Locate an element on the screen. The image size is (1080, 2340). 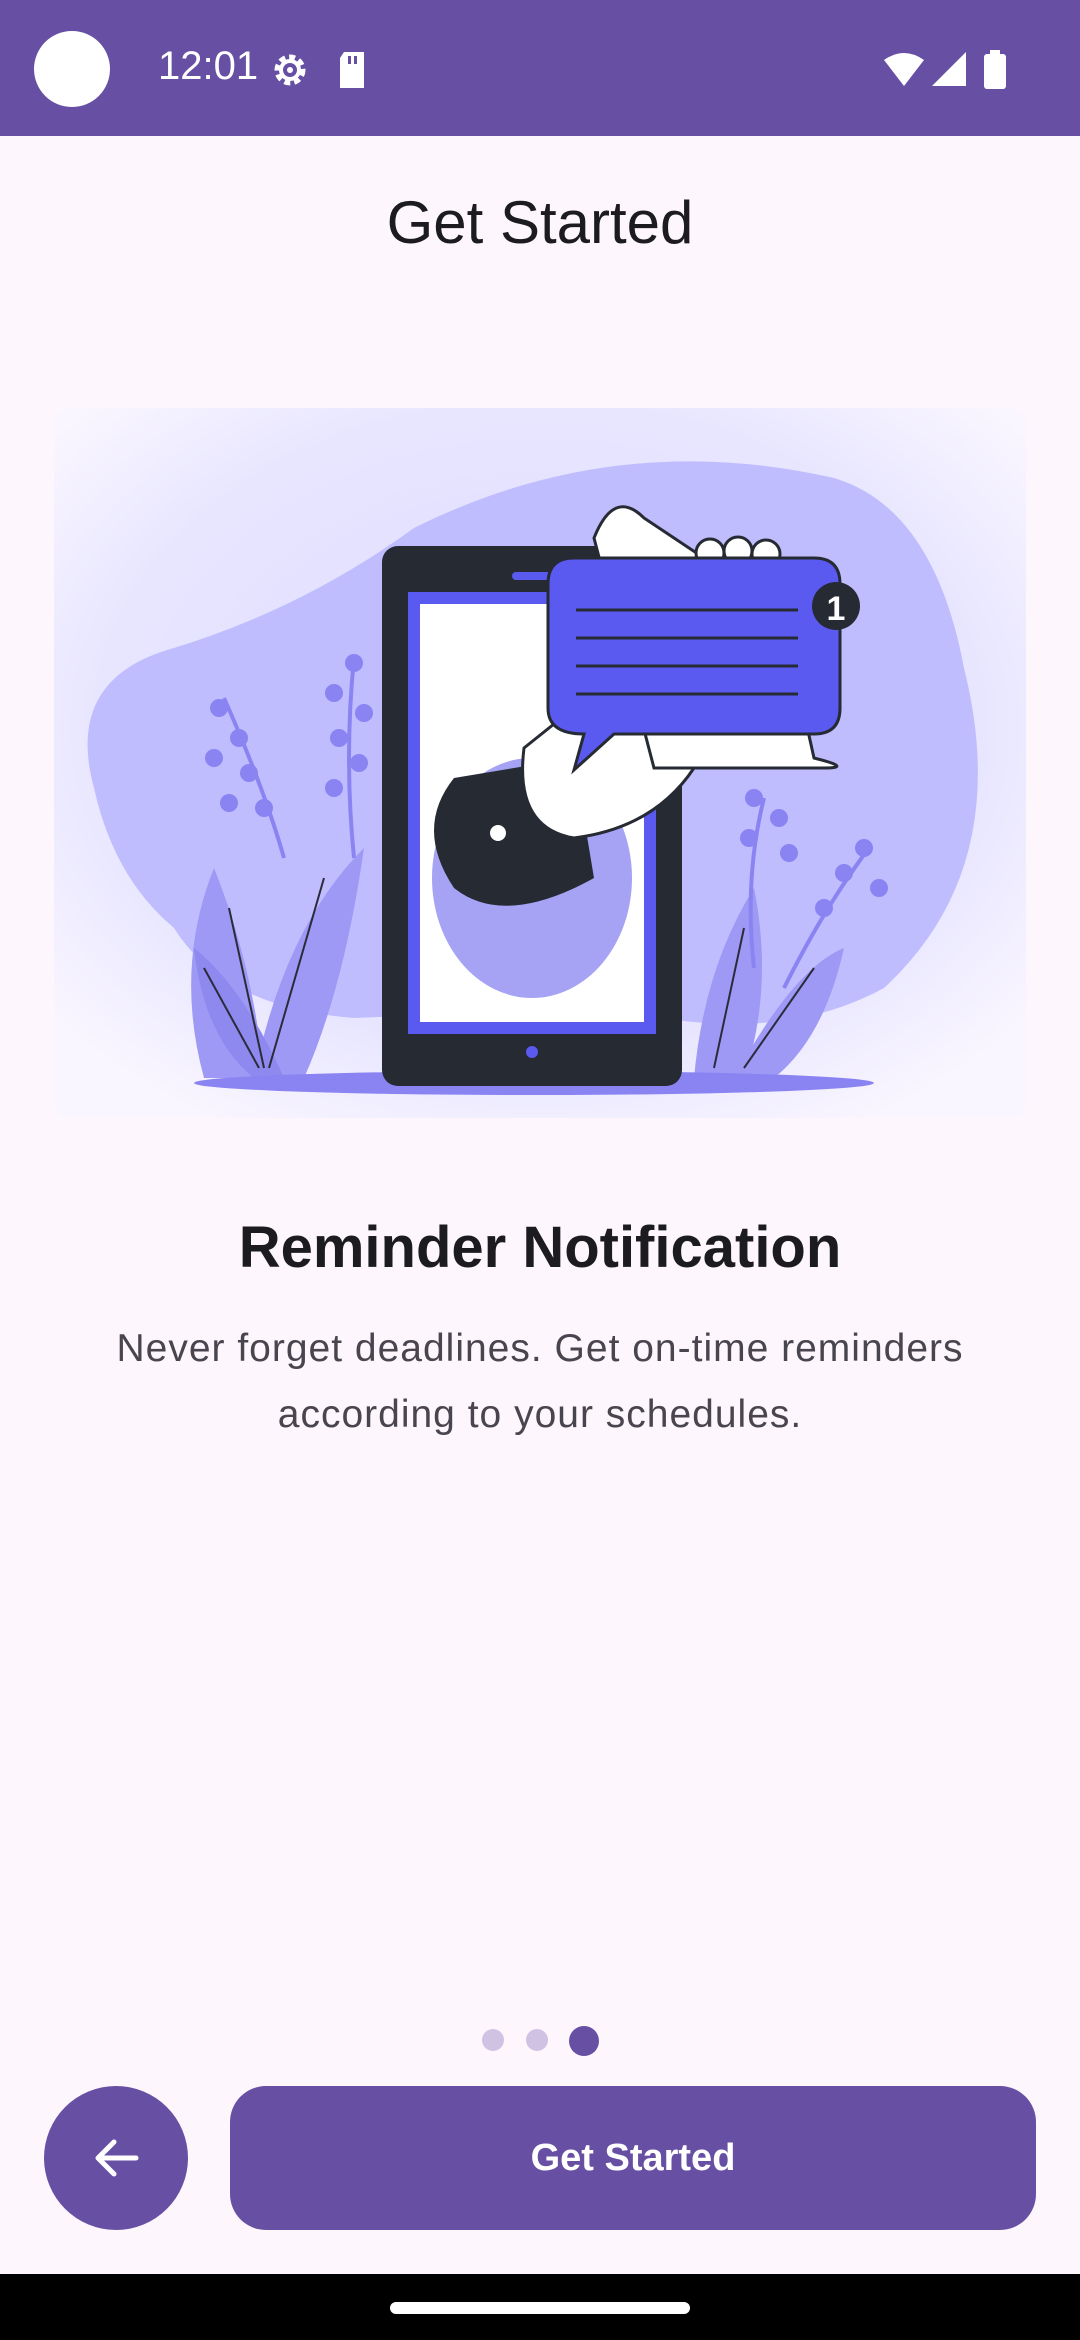
page-title: Get Started is located at coordinates (540, 222).